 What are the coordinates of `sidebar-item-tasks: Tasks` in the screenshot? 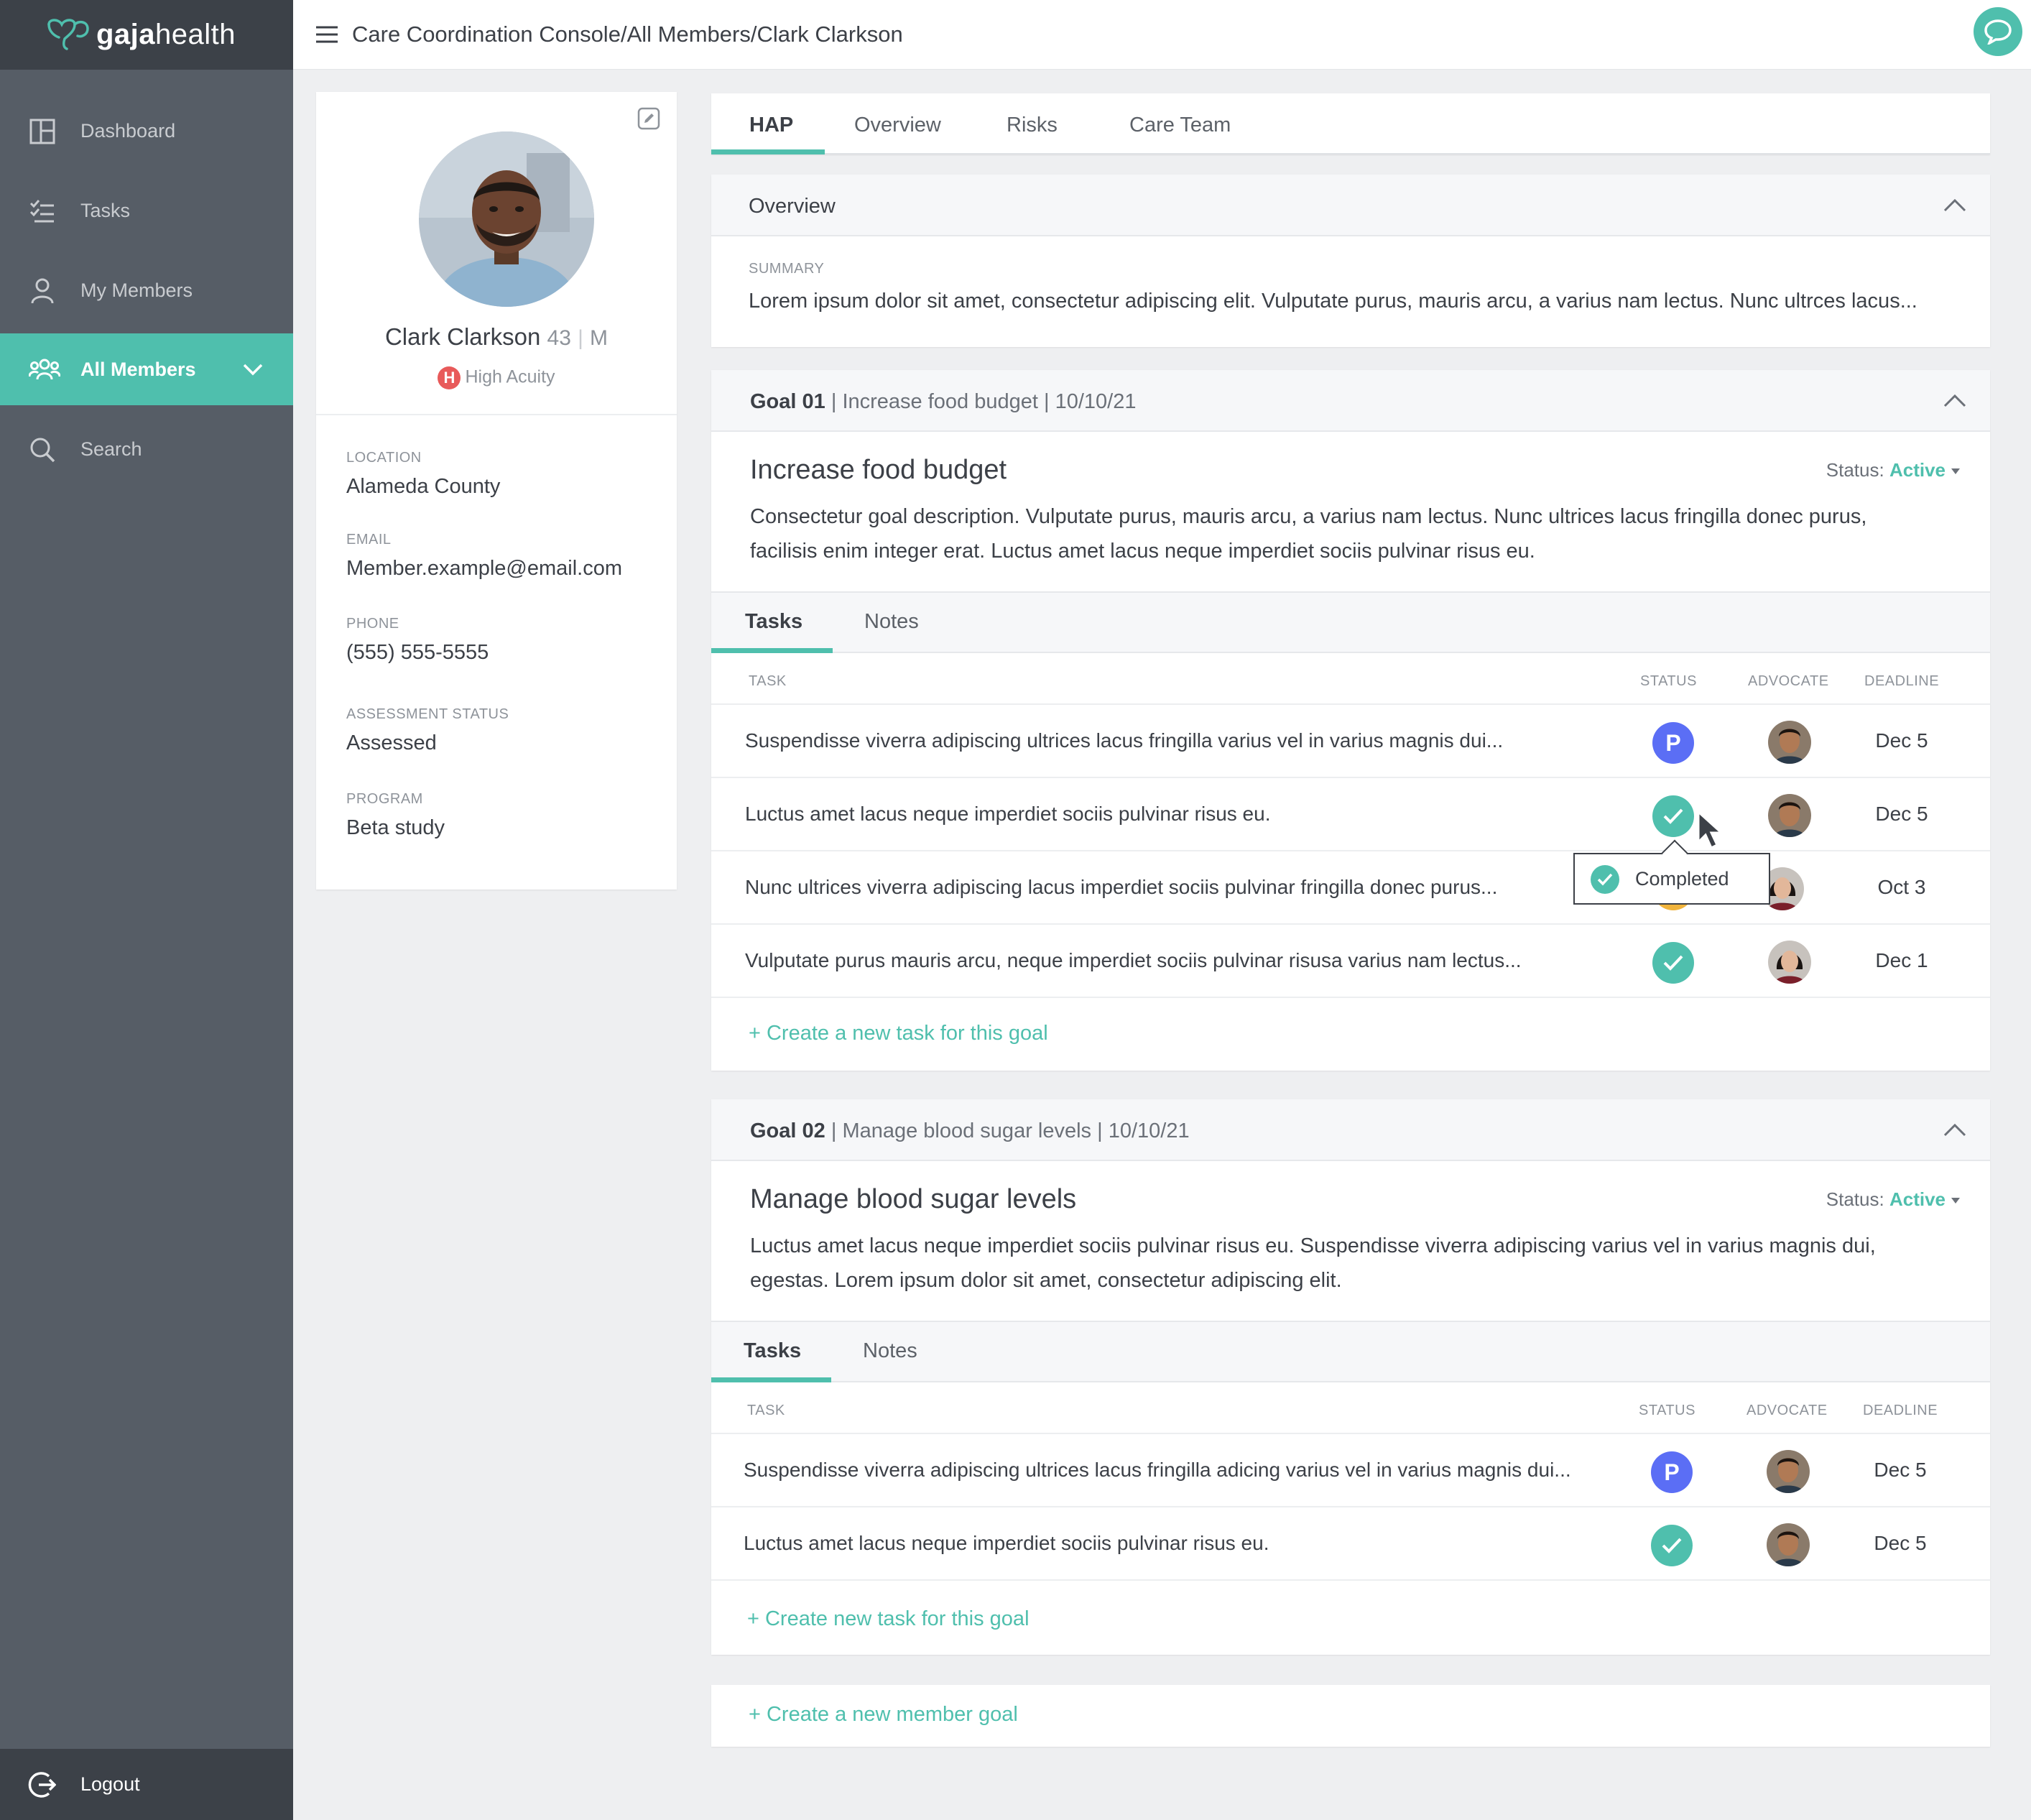 It's located at (146, 210).